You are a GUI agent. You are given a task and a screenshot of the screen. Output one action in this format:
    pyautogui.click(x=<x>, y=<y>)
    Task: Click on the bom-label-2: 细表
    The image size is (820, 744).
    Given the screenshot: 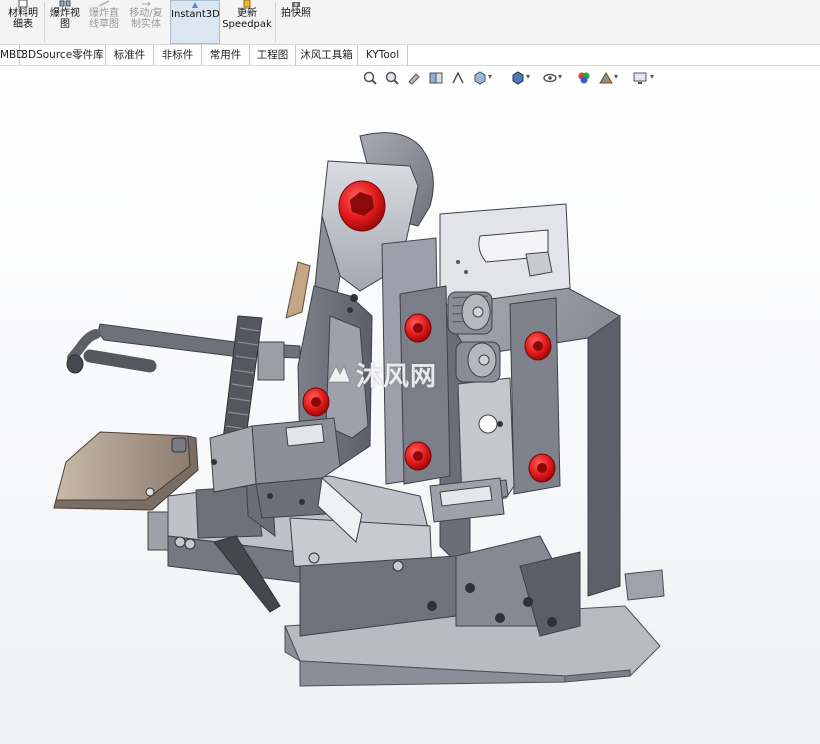 What is the action you would take?
    pyautogui.click(x=23, y=24)
    